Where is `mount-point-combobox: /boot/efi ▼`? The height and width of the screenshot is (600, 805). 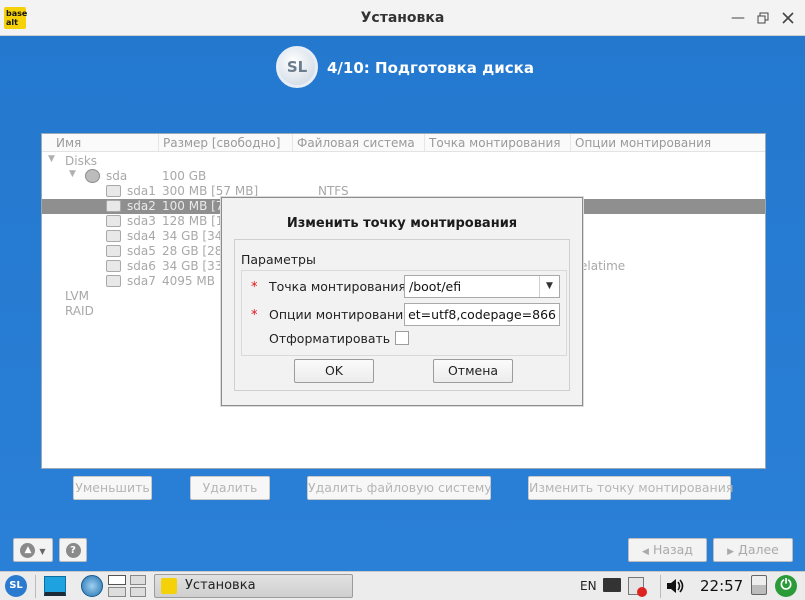 mount-point-combobox: /boot/efi ▼ is located at coordinates (482, 286).